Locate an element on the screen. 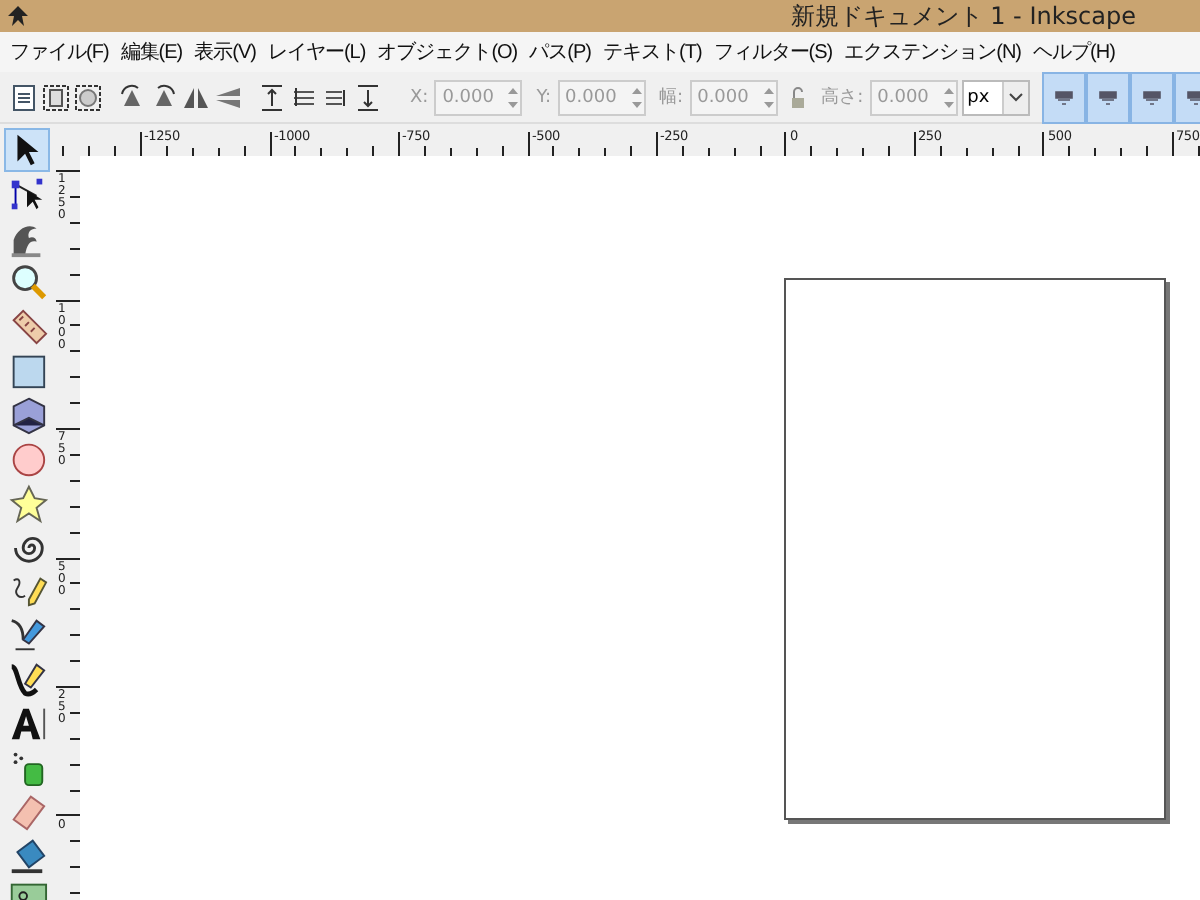  menu-item: レイヤー(L) is located at coordinates (316, 52).